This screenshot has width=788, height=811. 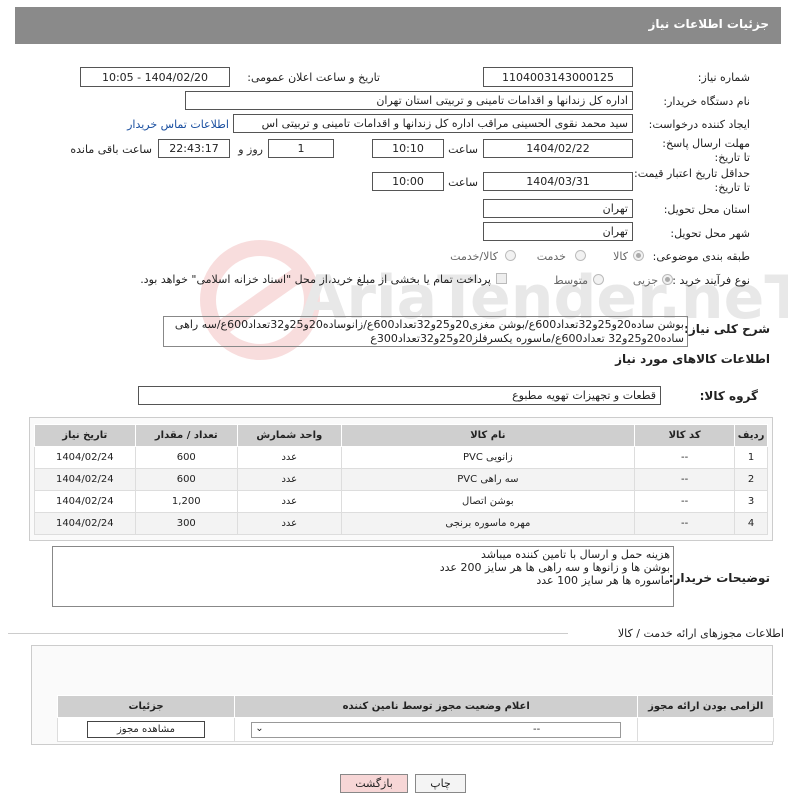 I want to click on category-both-label: کالا/خدمت, so click(x=474, y=256).